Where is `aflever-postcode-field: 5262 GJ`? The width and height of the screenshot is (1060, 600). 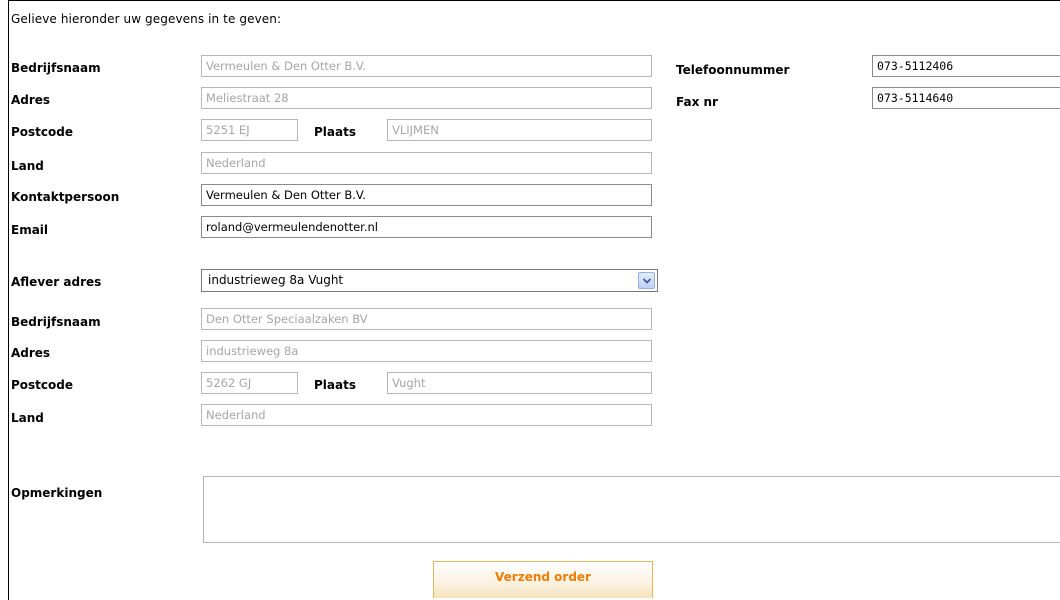 aflever-postcode-field: 5262 GJ is located at coordinates (249, 383).